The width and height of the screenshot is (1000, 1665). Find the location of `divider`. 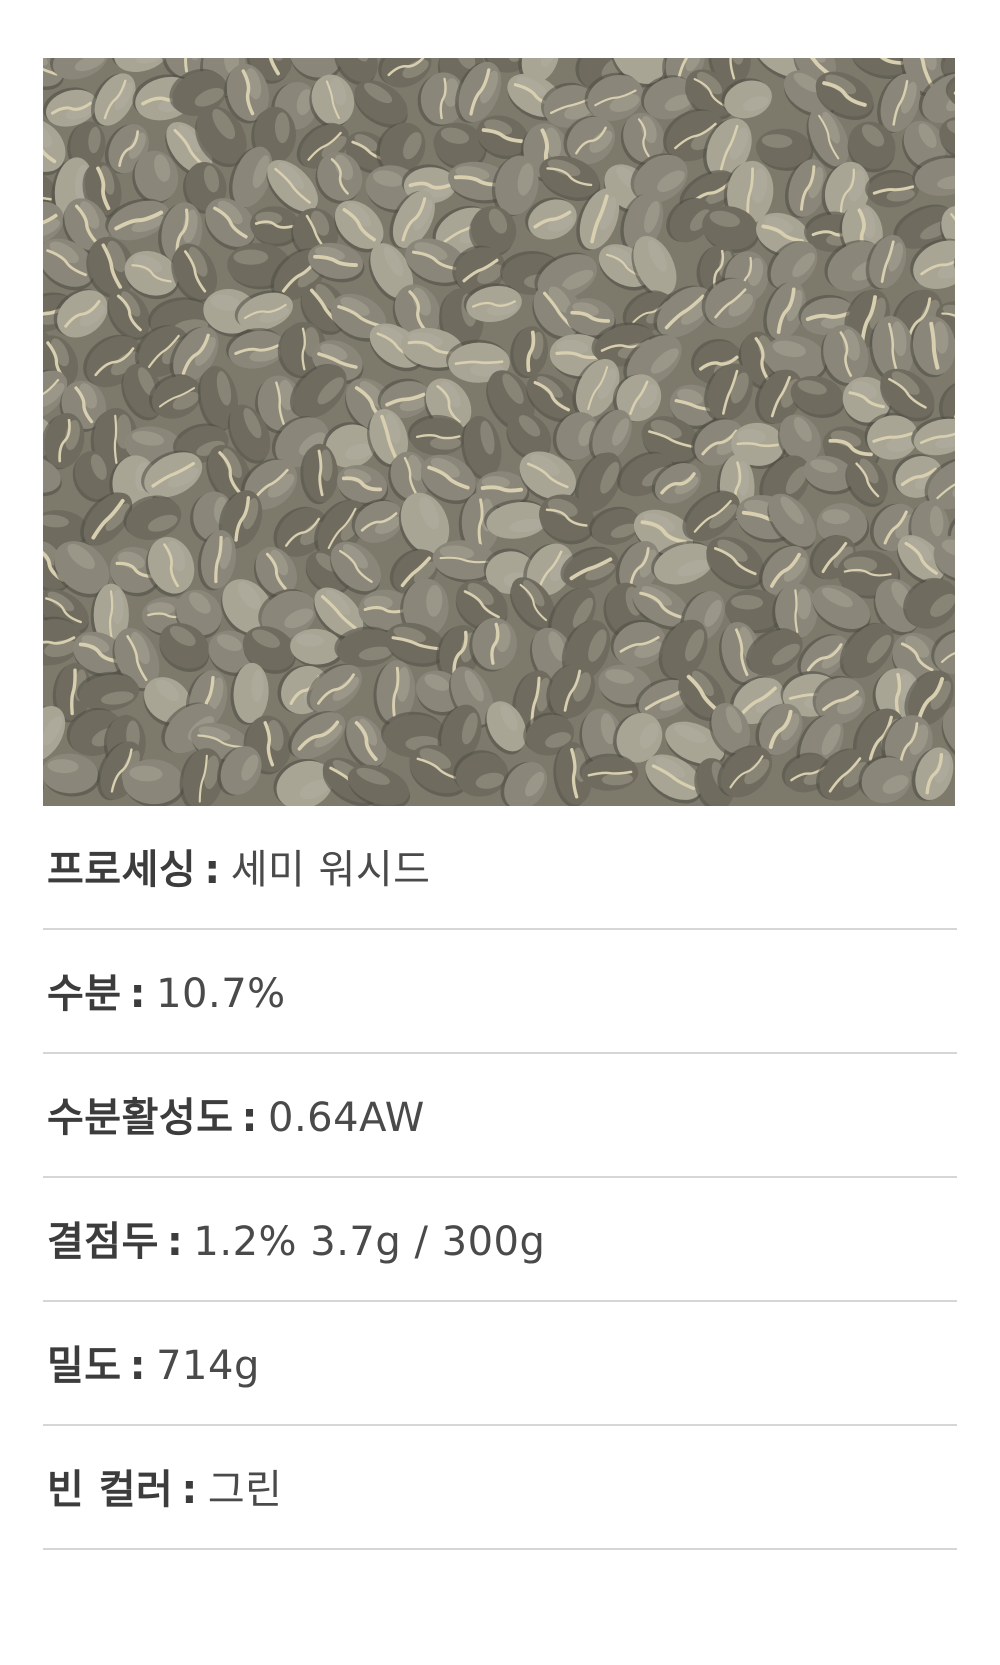

divider is located at coordinates (500, 1549).